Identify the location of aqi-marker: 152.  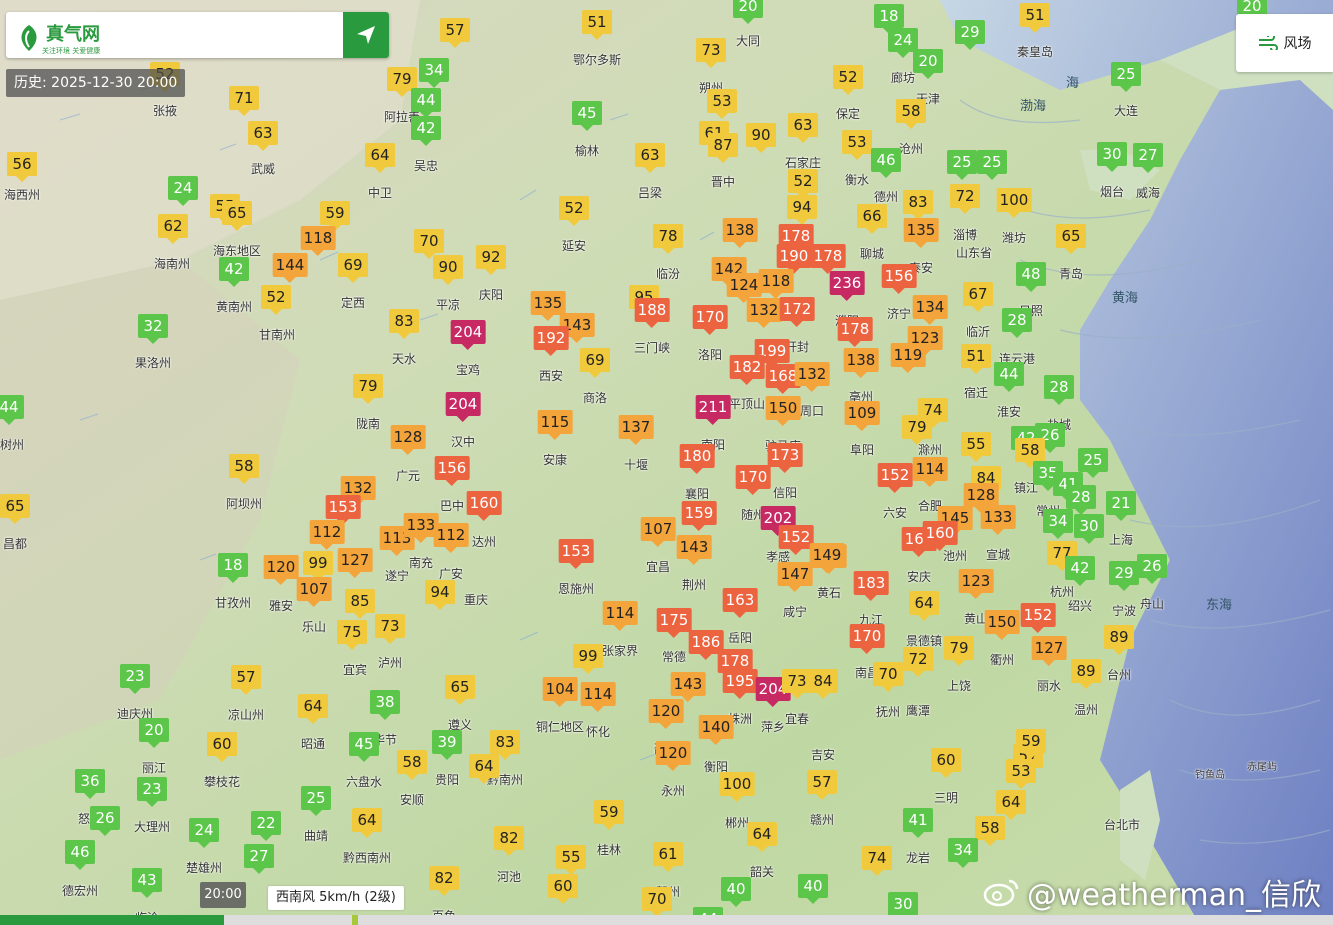
(1038, 618).